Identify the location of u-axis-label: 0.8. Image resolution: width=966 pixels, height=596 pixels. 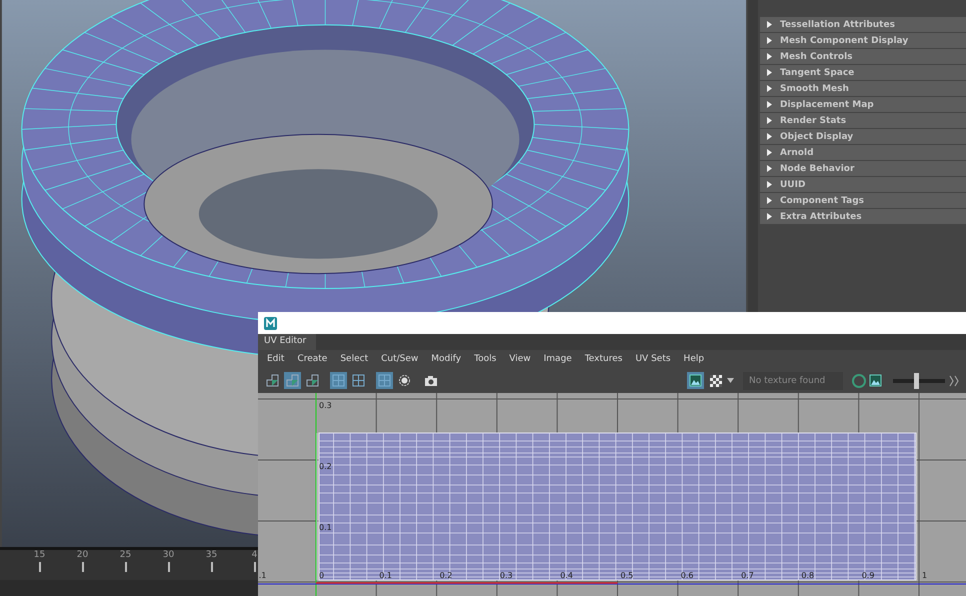
(807, 575).